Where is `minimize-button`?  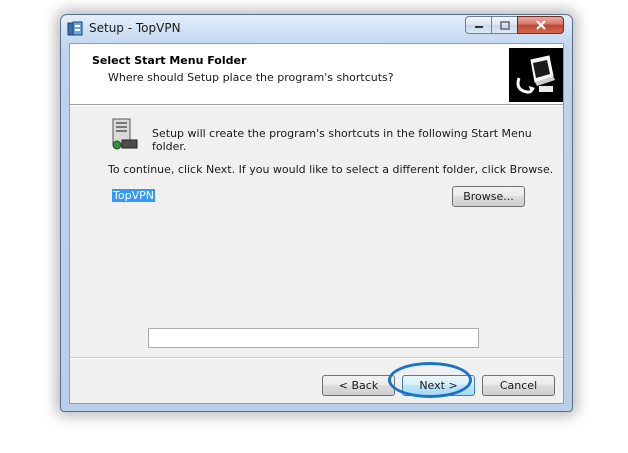
minimize-button is located at coordinates (478, 25).